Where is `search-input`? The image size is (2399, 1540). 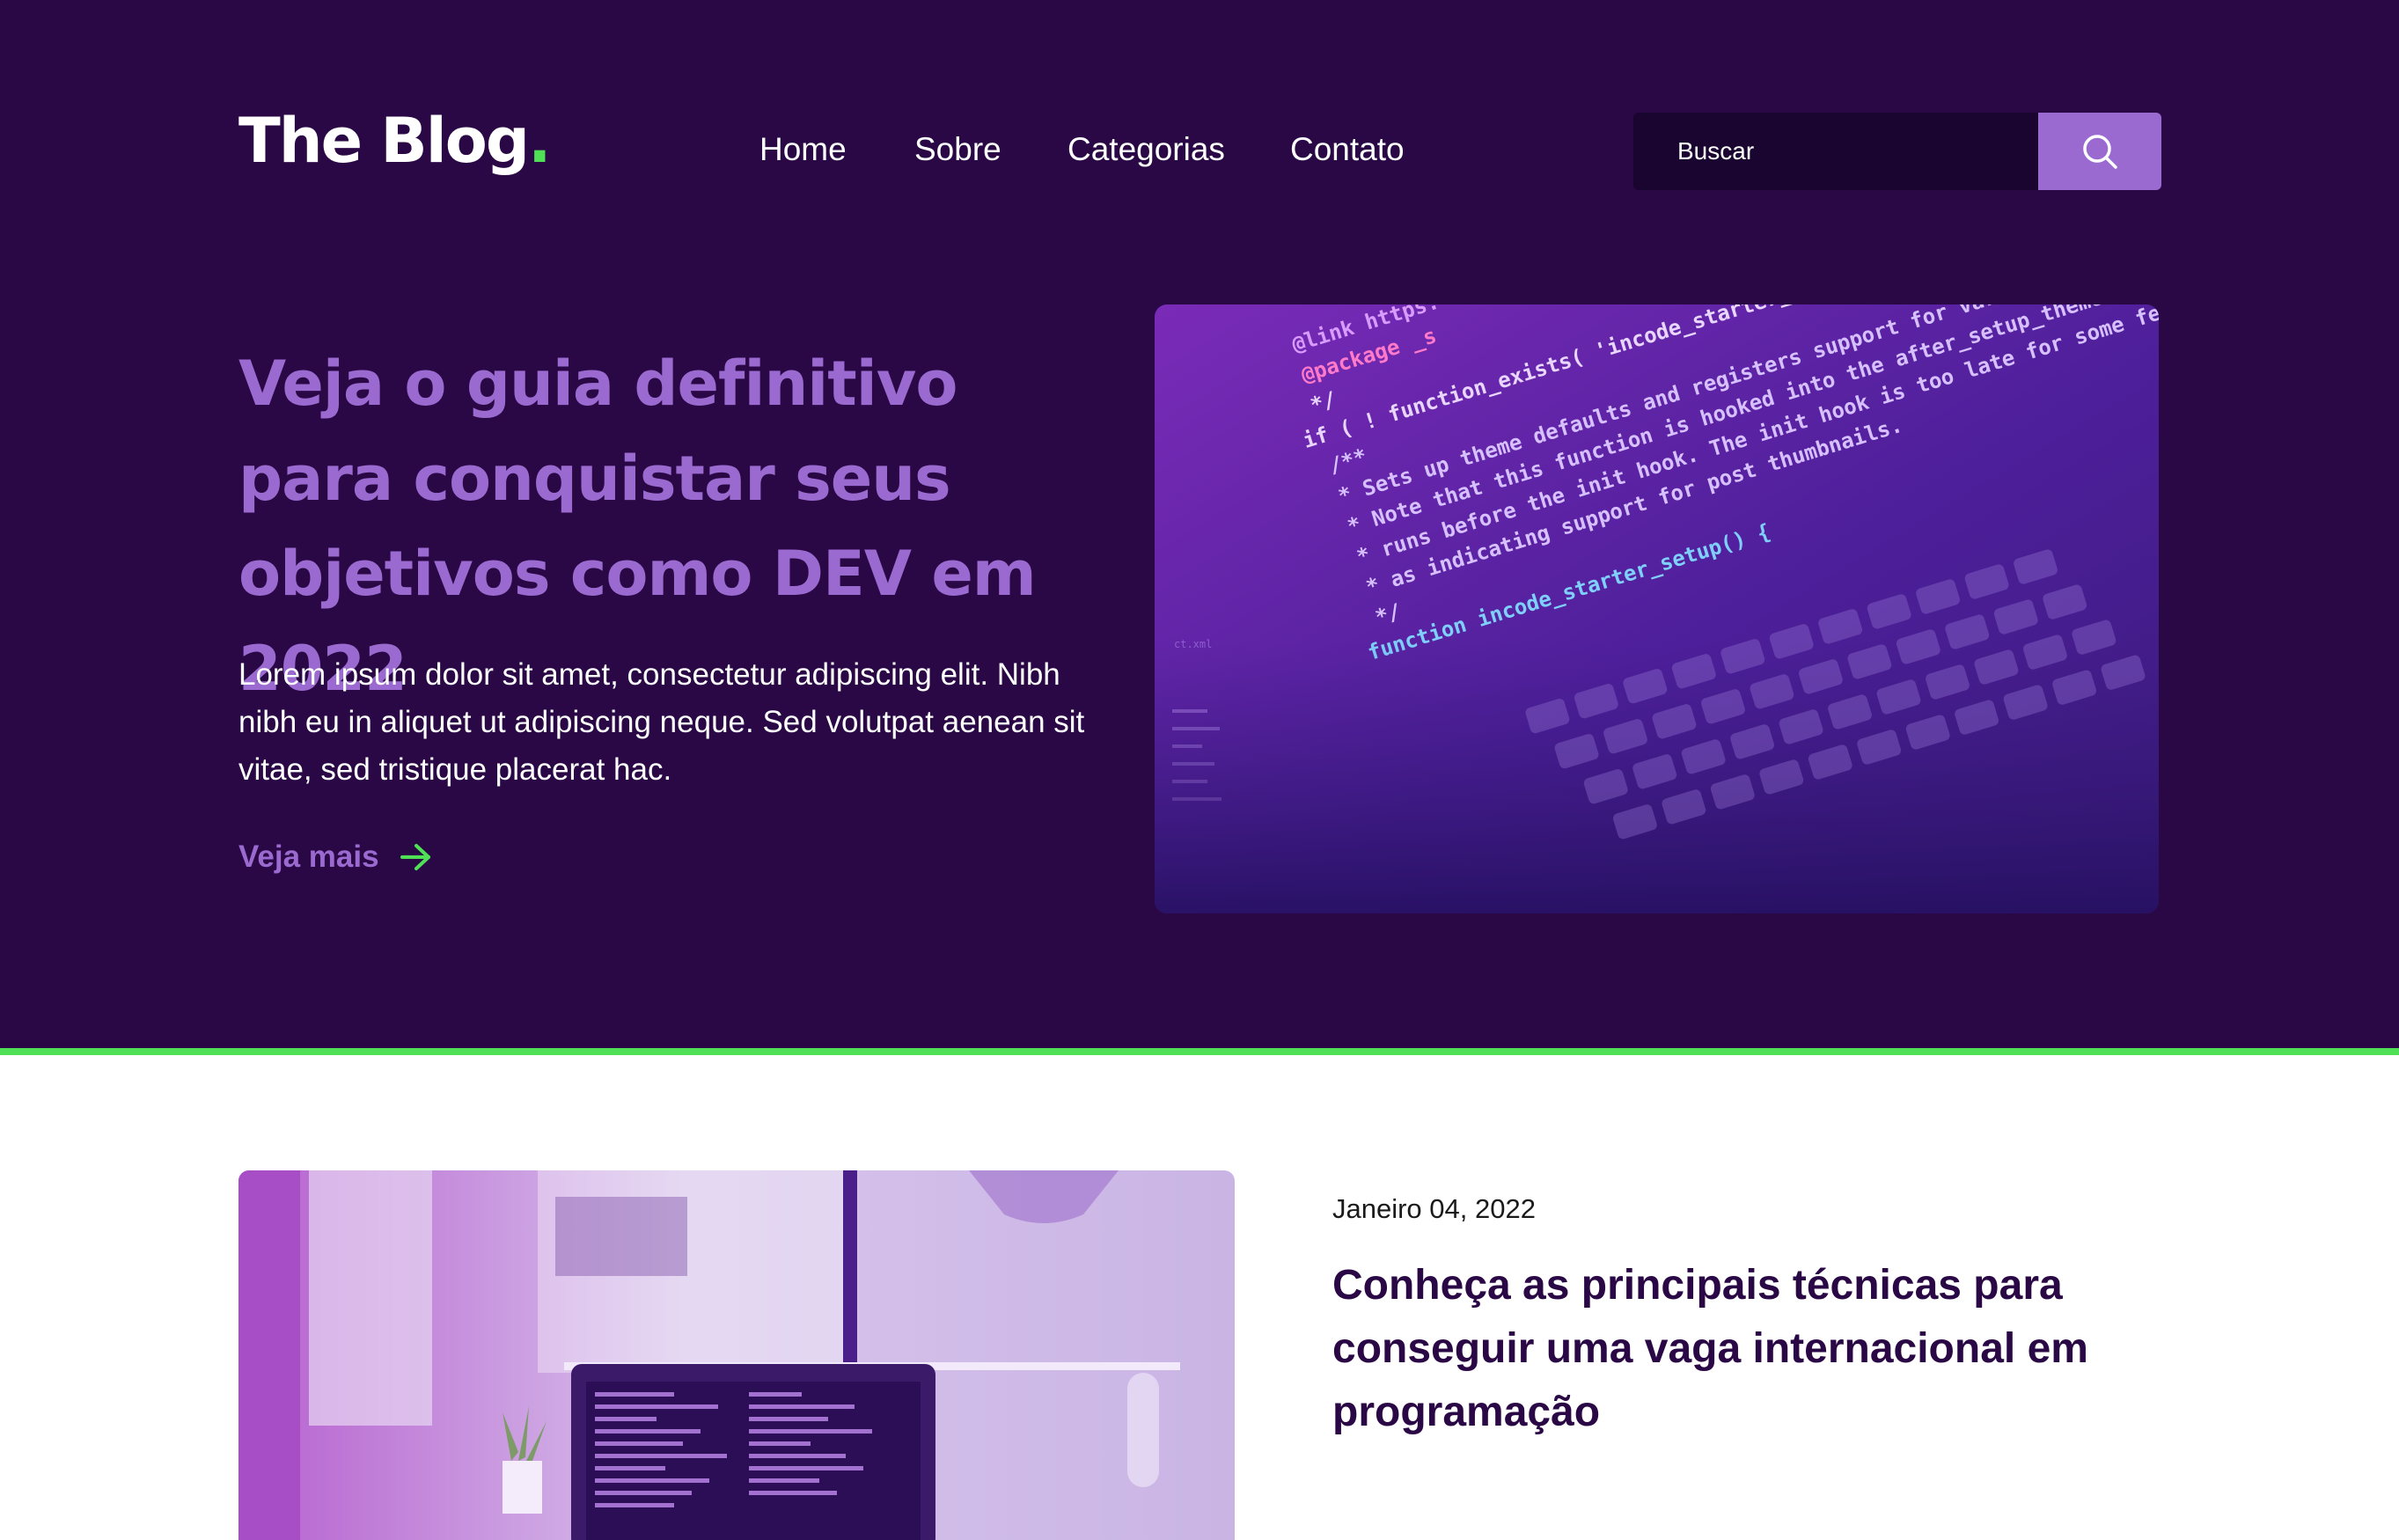
search-input is located at coordinates (1836, 152).